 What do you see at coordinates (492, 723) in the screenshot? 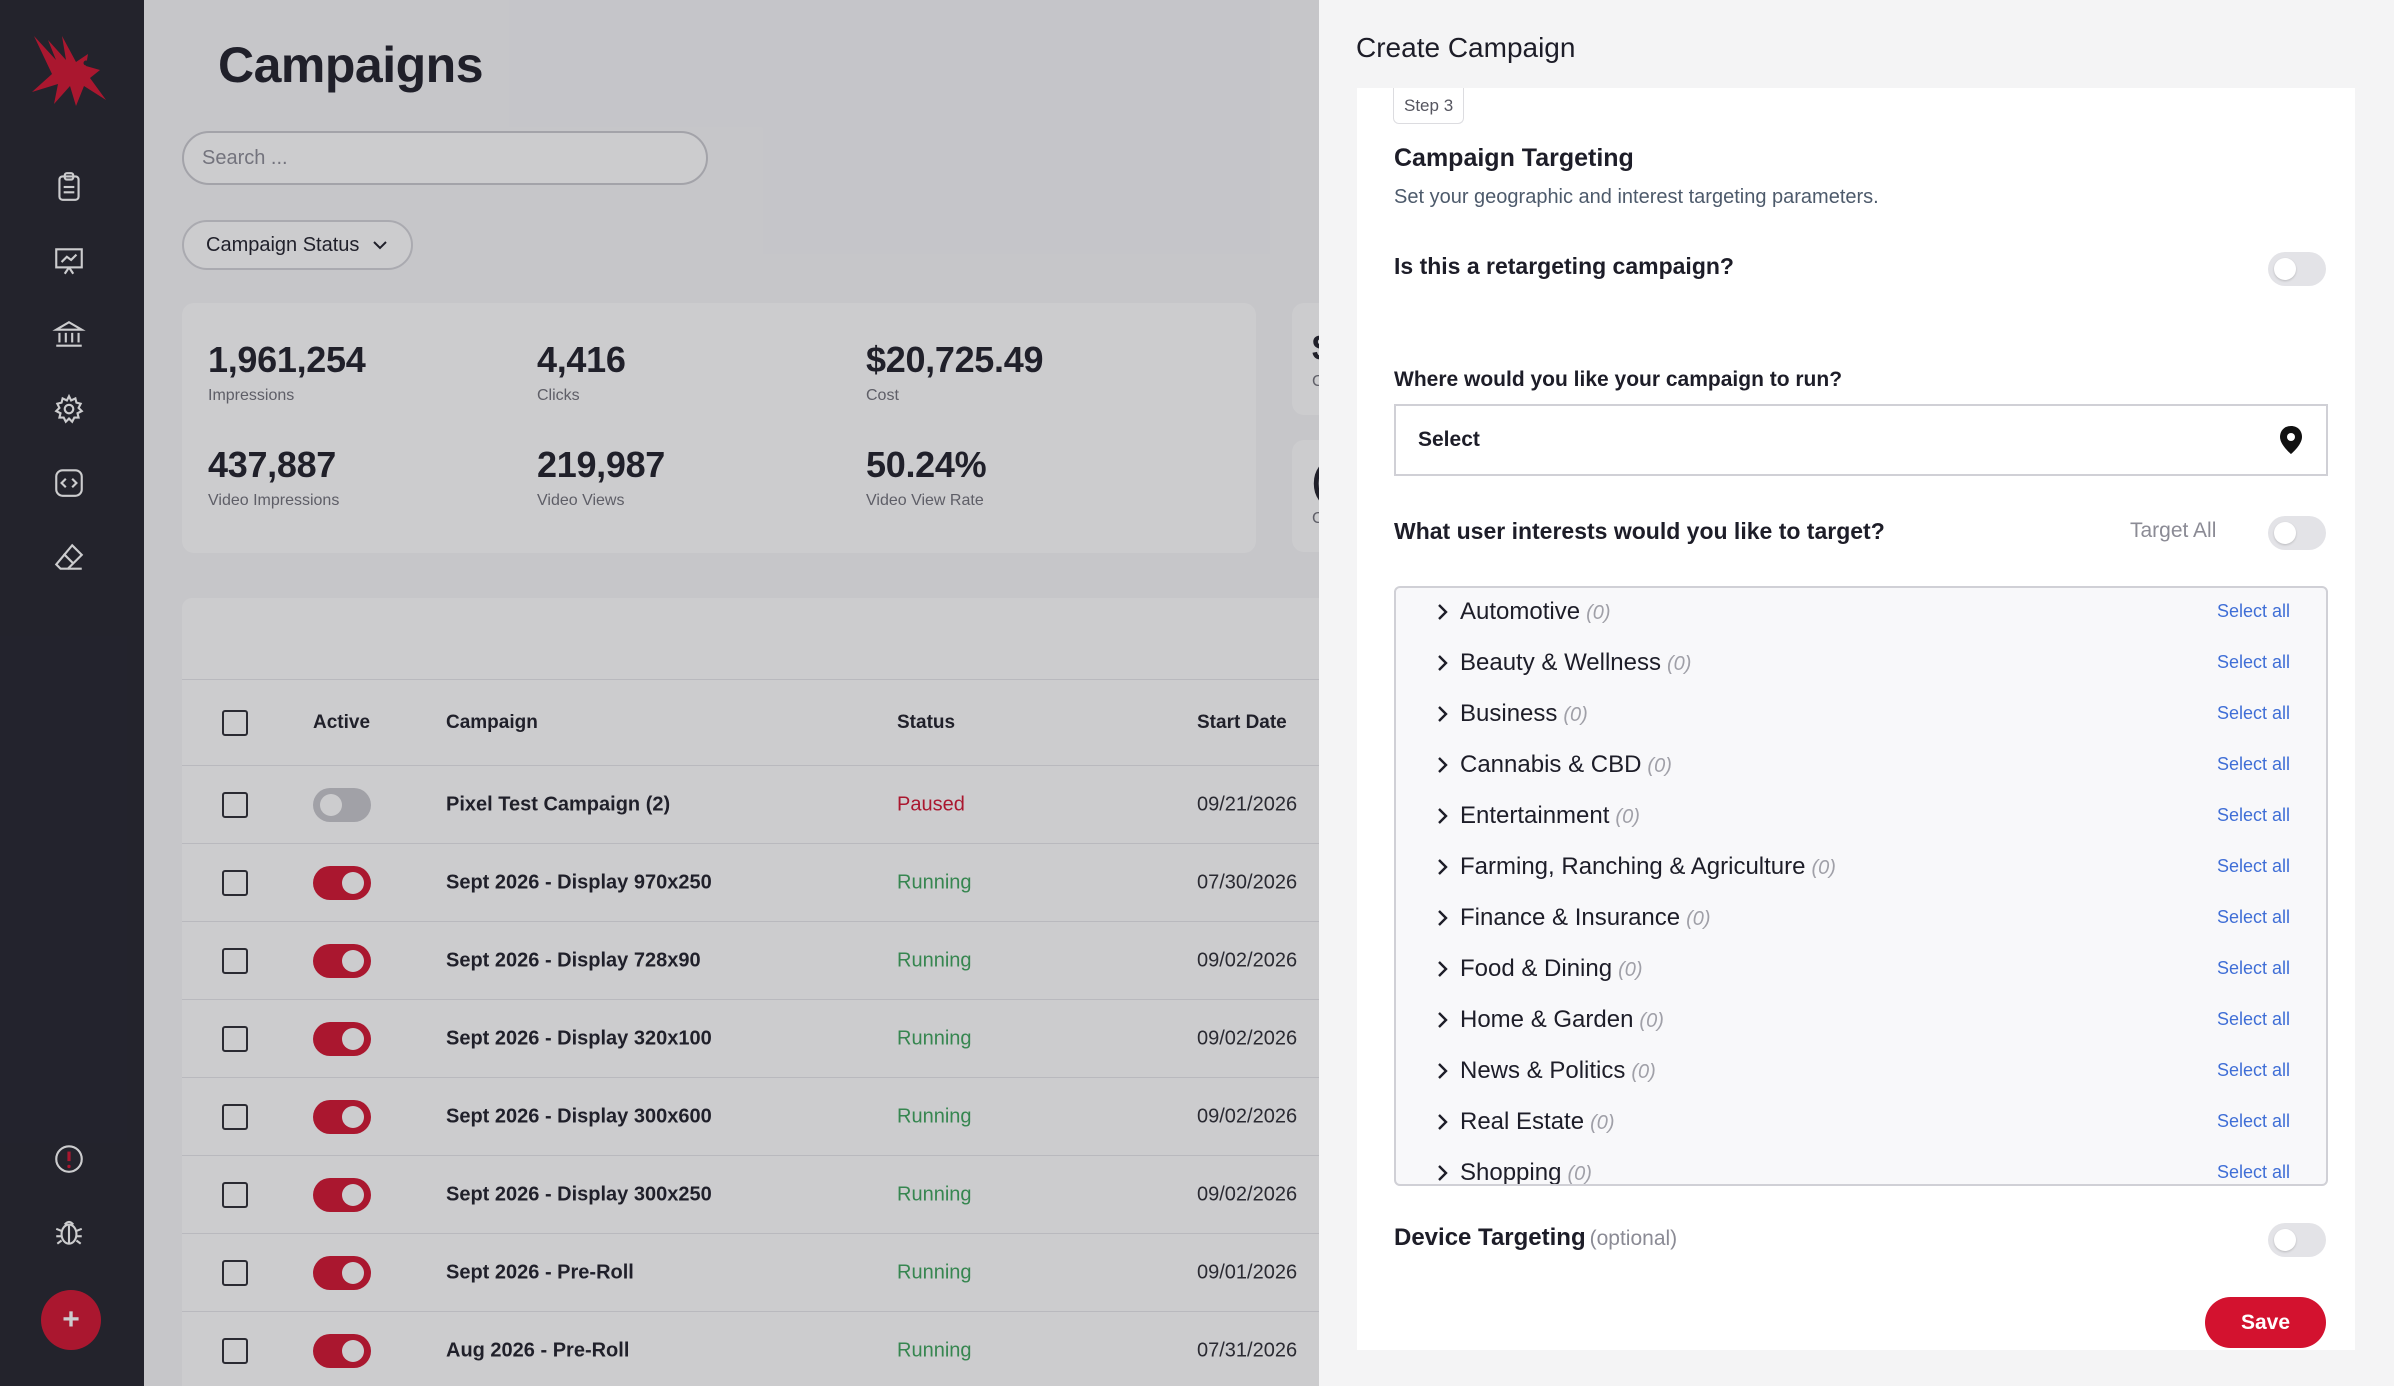
I see `column-header-campaign: Campaign` at bounding box center [492, 723].